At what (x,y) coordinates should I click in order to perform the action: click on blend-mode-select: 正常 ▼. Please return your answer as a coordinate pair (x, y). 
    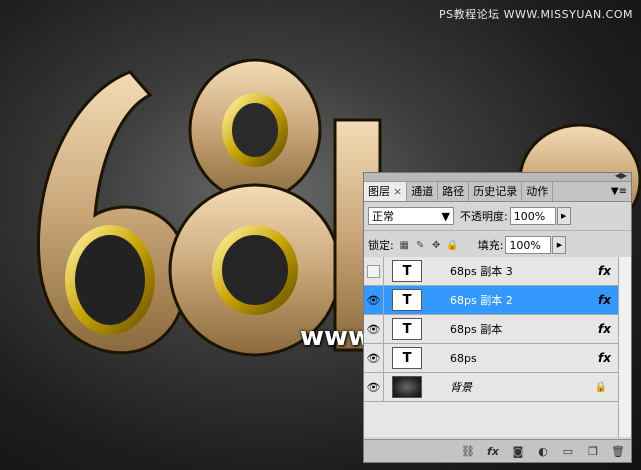
    Looking at the image, I should click on (411, 216).